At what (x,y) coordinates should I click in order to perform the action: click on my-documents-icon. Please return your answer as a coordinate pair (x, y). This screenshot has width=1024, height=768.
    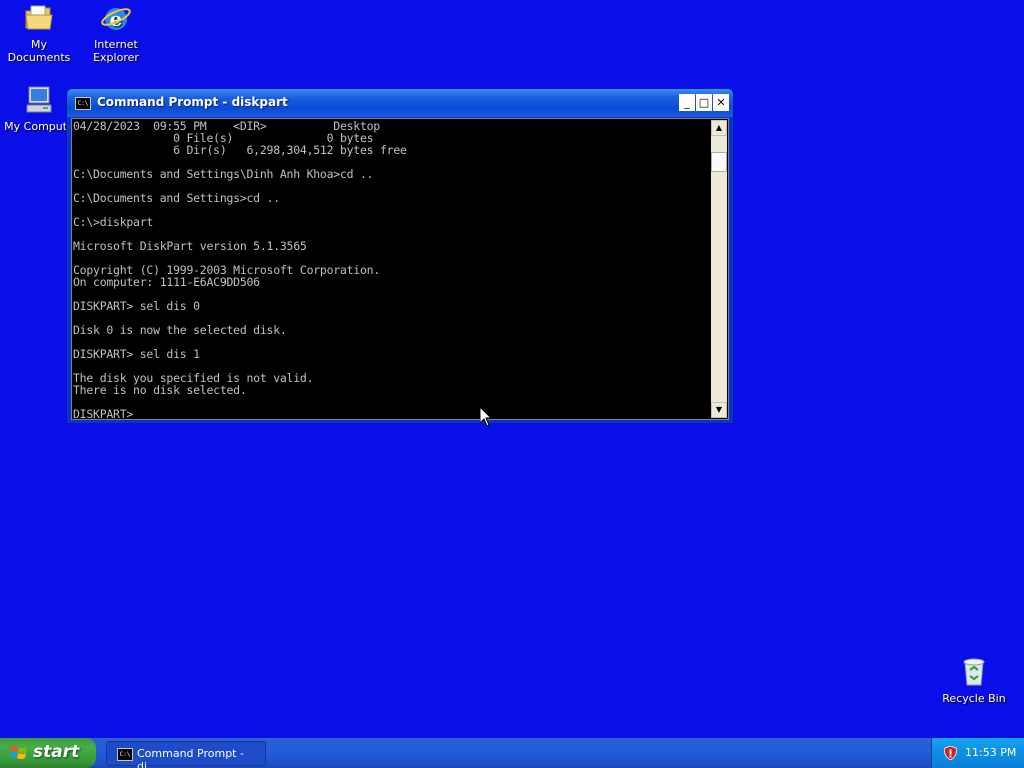
    Looking at the image, I should click on (39, 17).